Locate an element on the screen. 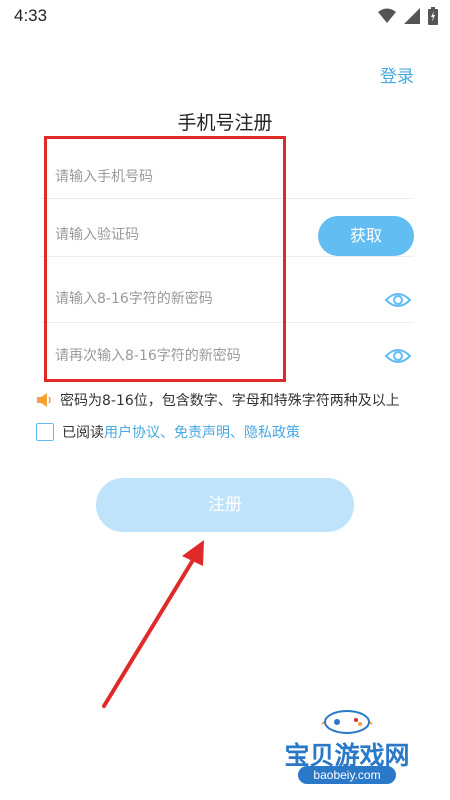  get-code-button: 获取 is located at coordinates (366, 236).